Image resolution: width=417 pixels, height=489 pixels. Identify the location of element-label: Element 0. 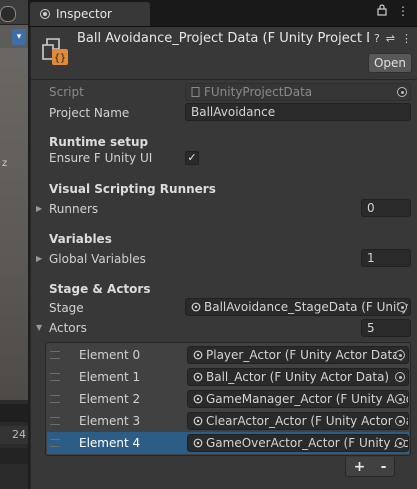
(110, 355).